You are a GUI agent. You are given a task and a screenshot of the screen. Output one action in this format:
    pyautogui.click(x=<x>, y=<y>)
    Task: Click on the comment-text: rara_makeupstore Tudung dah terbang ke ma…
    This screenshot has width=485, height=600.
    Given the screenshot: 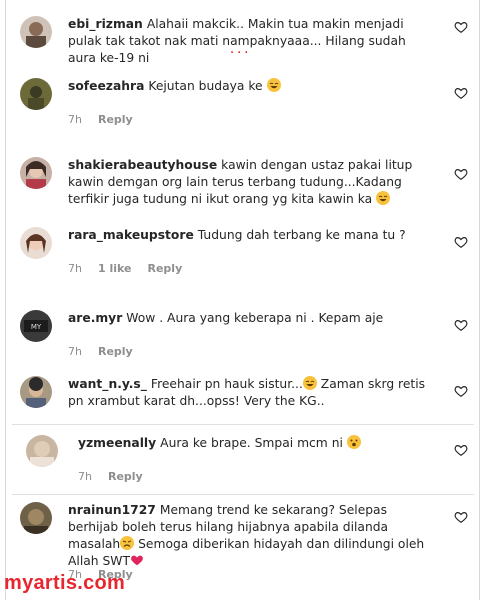 What is the action you would take?
    pyautogui.click(x=237, y=235)
    